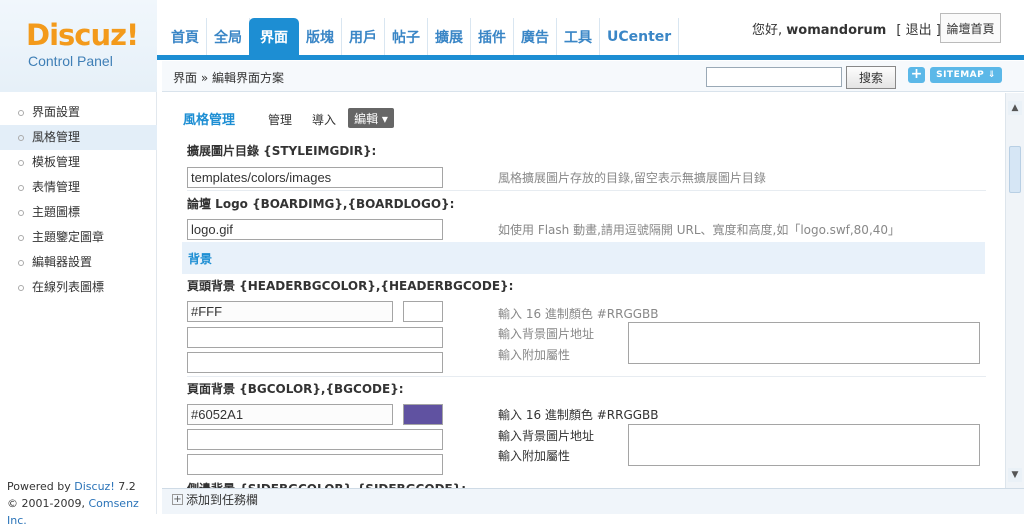 This screenshot has height=529, width=1024. What do you see at coordinates (970, 28) in the screenshot?
I see `forum-home-button: 論壇首頁` at bounding box center [970, 28].